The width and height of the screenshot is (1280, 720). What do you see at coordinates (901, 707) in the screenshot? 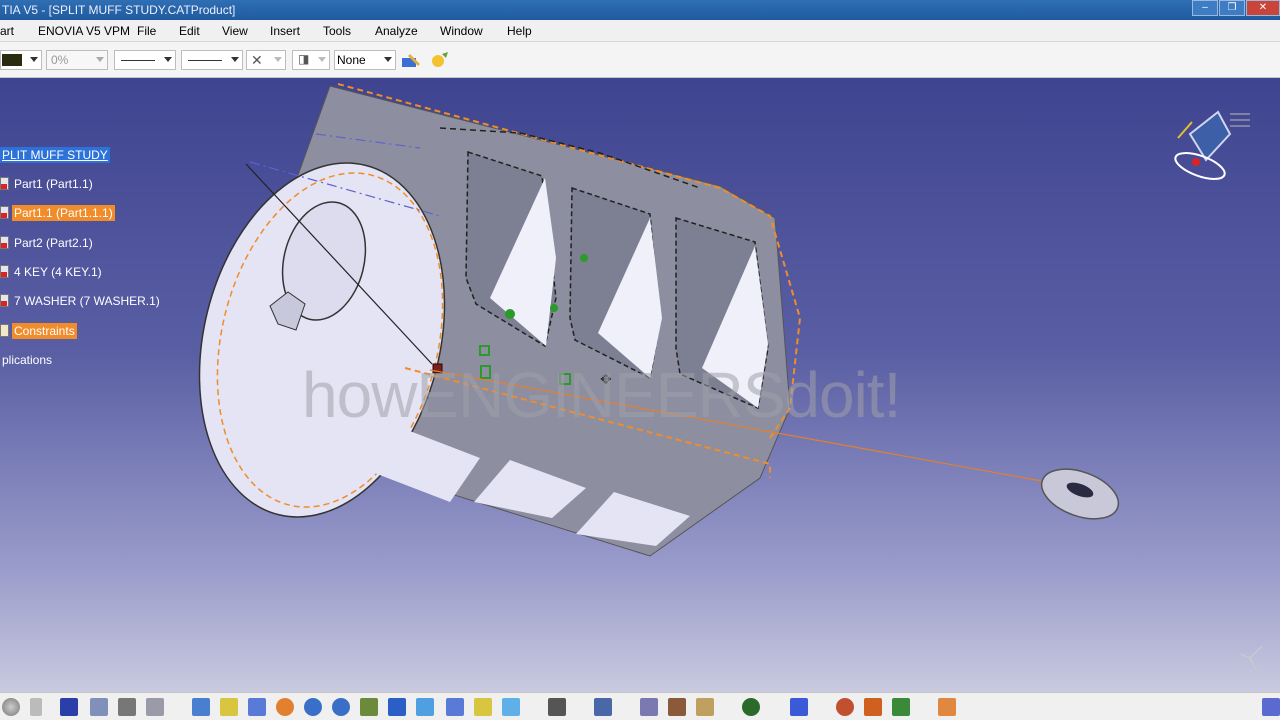
I see `sectioning-icon` at bounding box center [901, 707].